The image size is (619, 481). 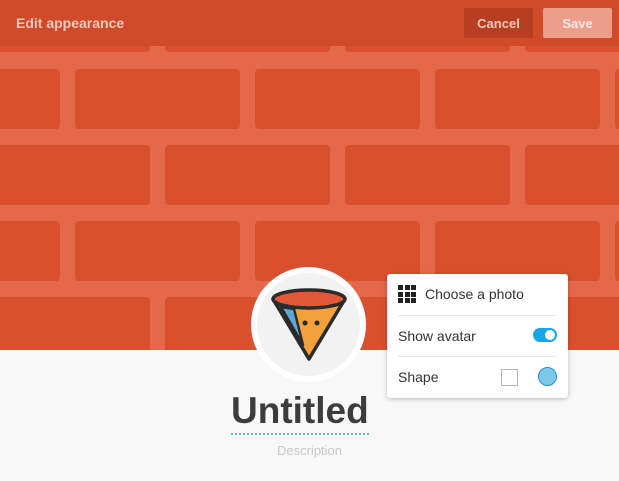 What do you see at coordinates (547, 376) in the screenshot?
I see `shape-circle-option` at bounding box center [547, 376].